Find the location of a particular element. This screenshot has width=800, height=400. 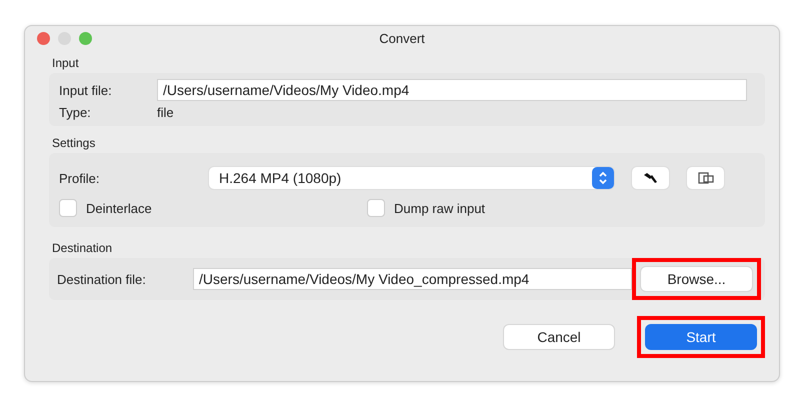

input-field: /Users/username/Videos/My Video_compressed.mp4 is located at coordinates (412, 279).